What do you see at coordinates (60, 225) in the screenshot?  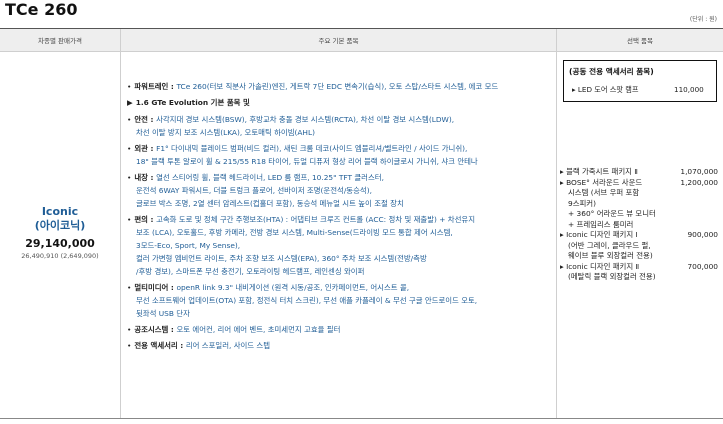 I see `trim-name-kr: (아이코닉)` at bounding box center [60, 225].